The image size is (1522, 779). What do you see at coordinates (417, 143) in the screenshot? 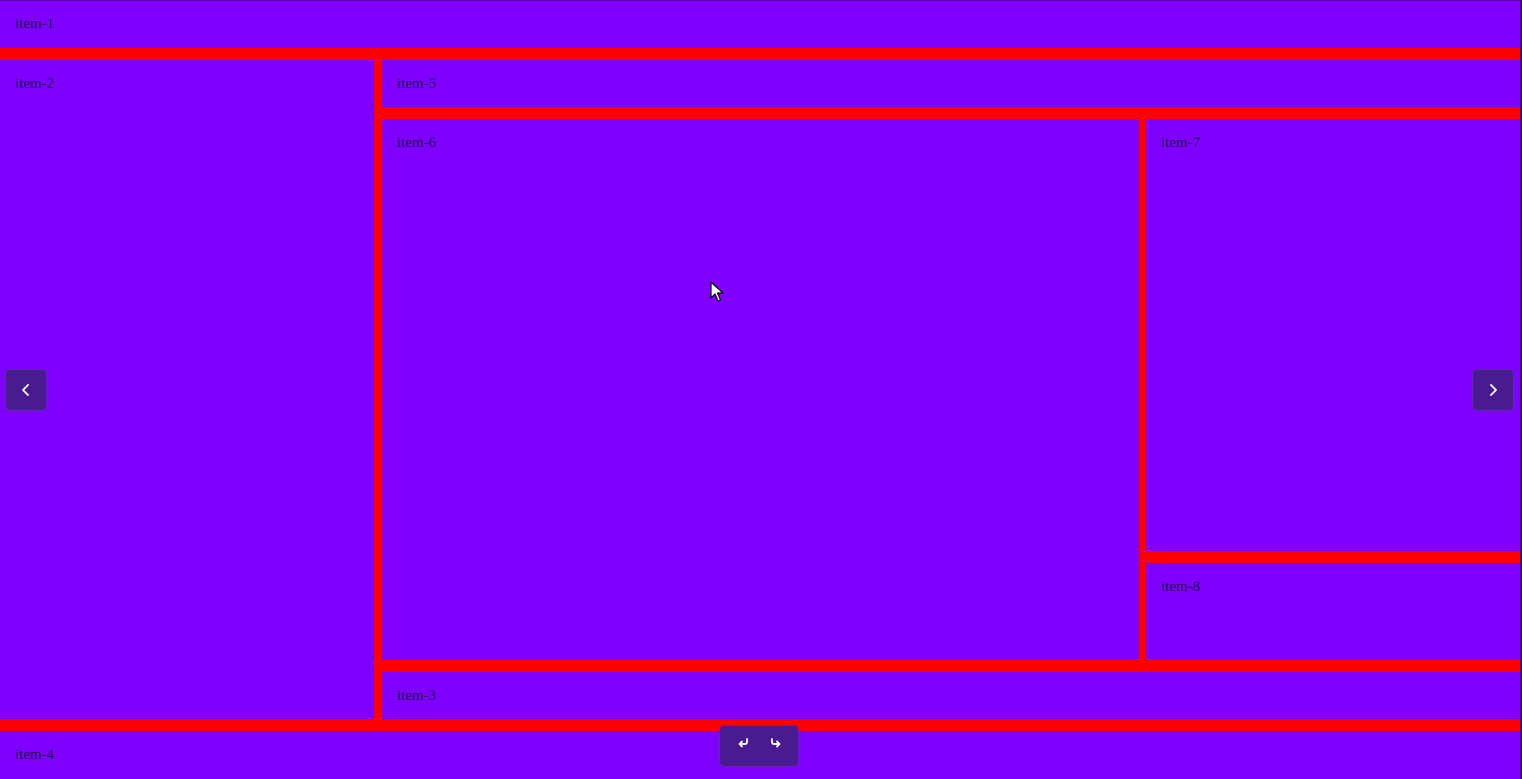
I see `item-label: item-6` at bounding box center [417, 143].